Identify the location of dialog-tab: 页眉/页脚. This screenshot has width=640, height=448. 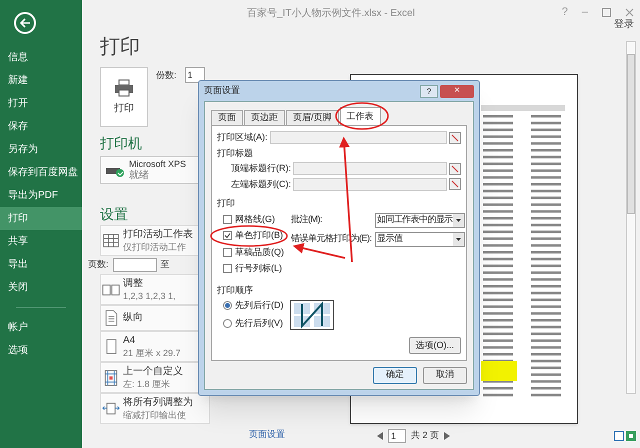
(312, 117).